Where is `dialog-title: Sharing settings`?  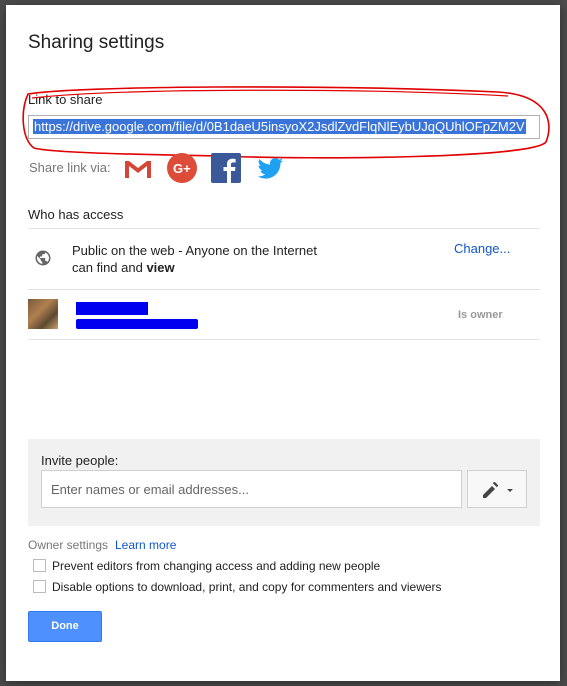
dialog-title: Sharing settings is located at coordinates (96, 42).